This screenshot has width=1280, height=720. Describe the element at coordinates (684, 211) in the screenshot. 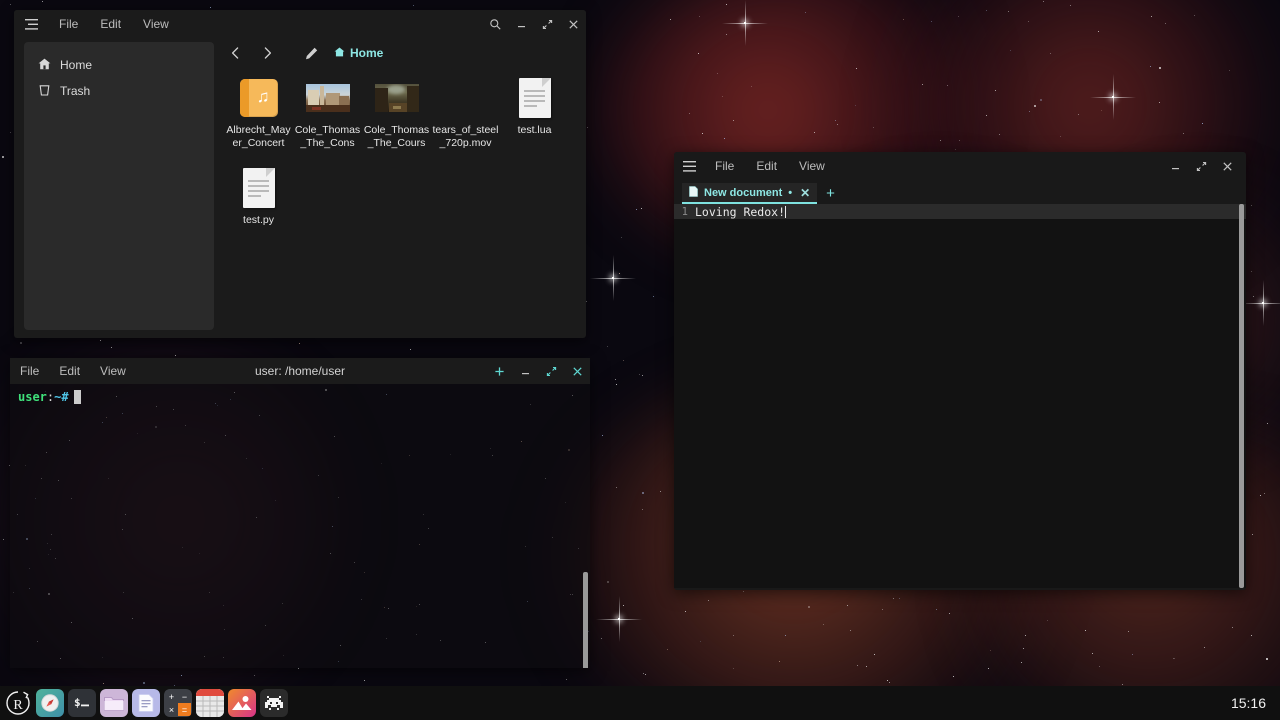

I see `line-number: 1` at that location.